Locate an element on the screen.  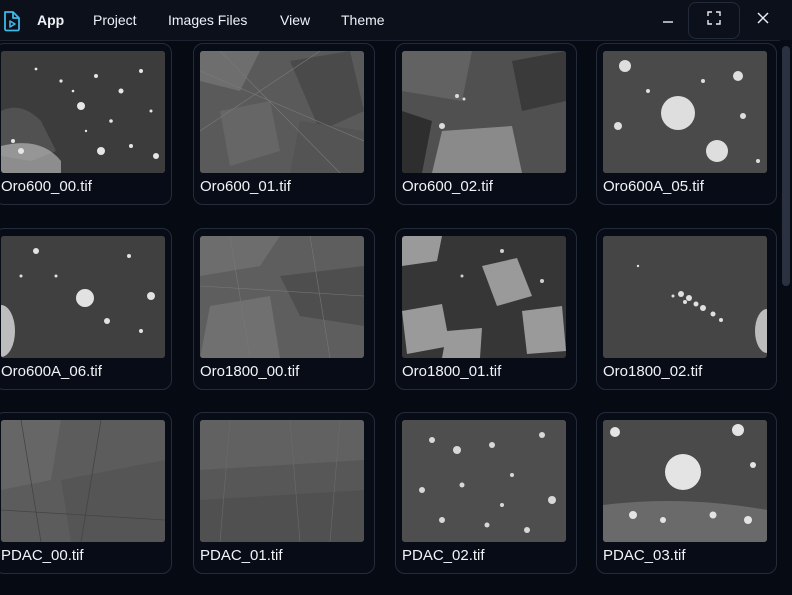
image-card: PDAC_00.tif is located at coordinates (86, 493).